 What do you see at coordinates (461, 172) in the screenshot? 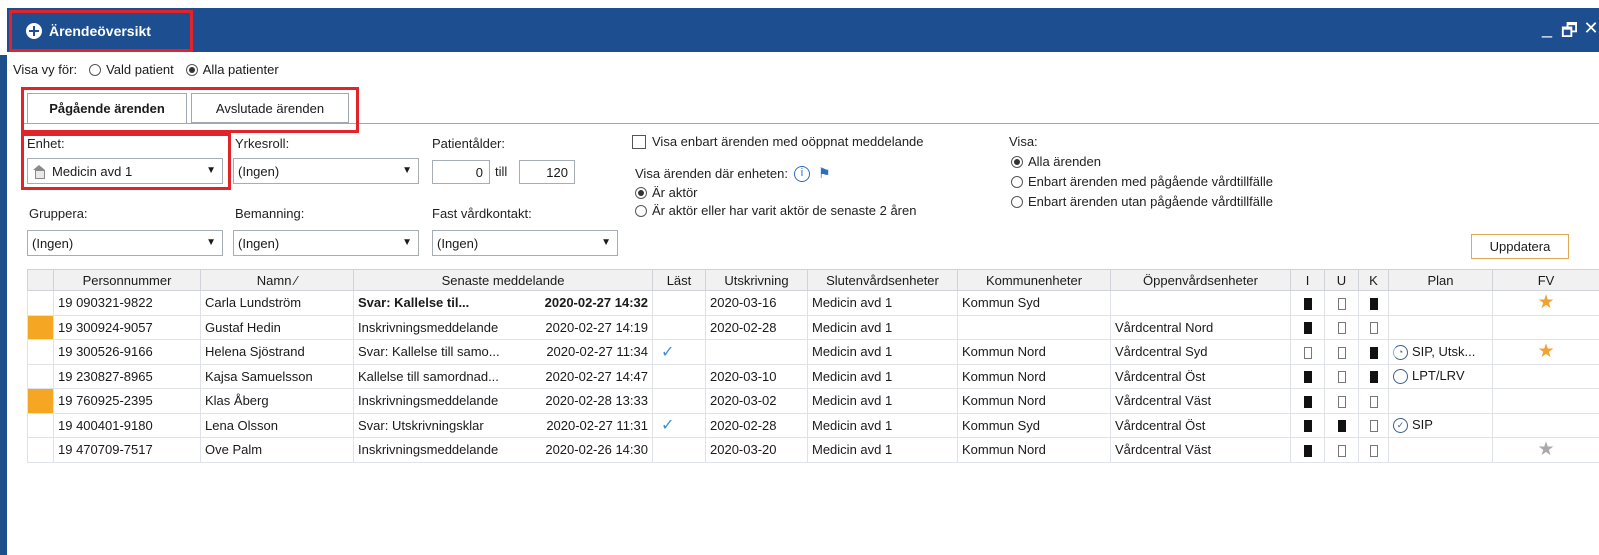
I see `age-from-input: 0` at bounding box center [461, 172].